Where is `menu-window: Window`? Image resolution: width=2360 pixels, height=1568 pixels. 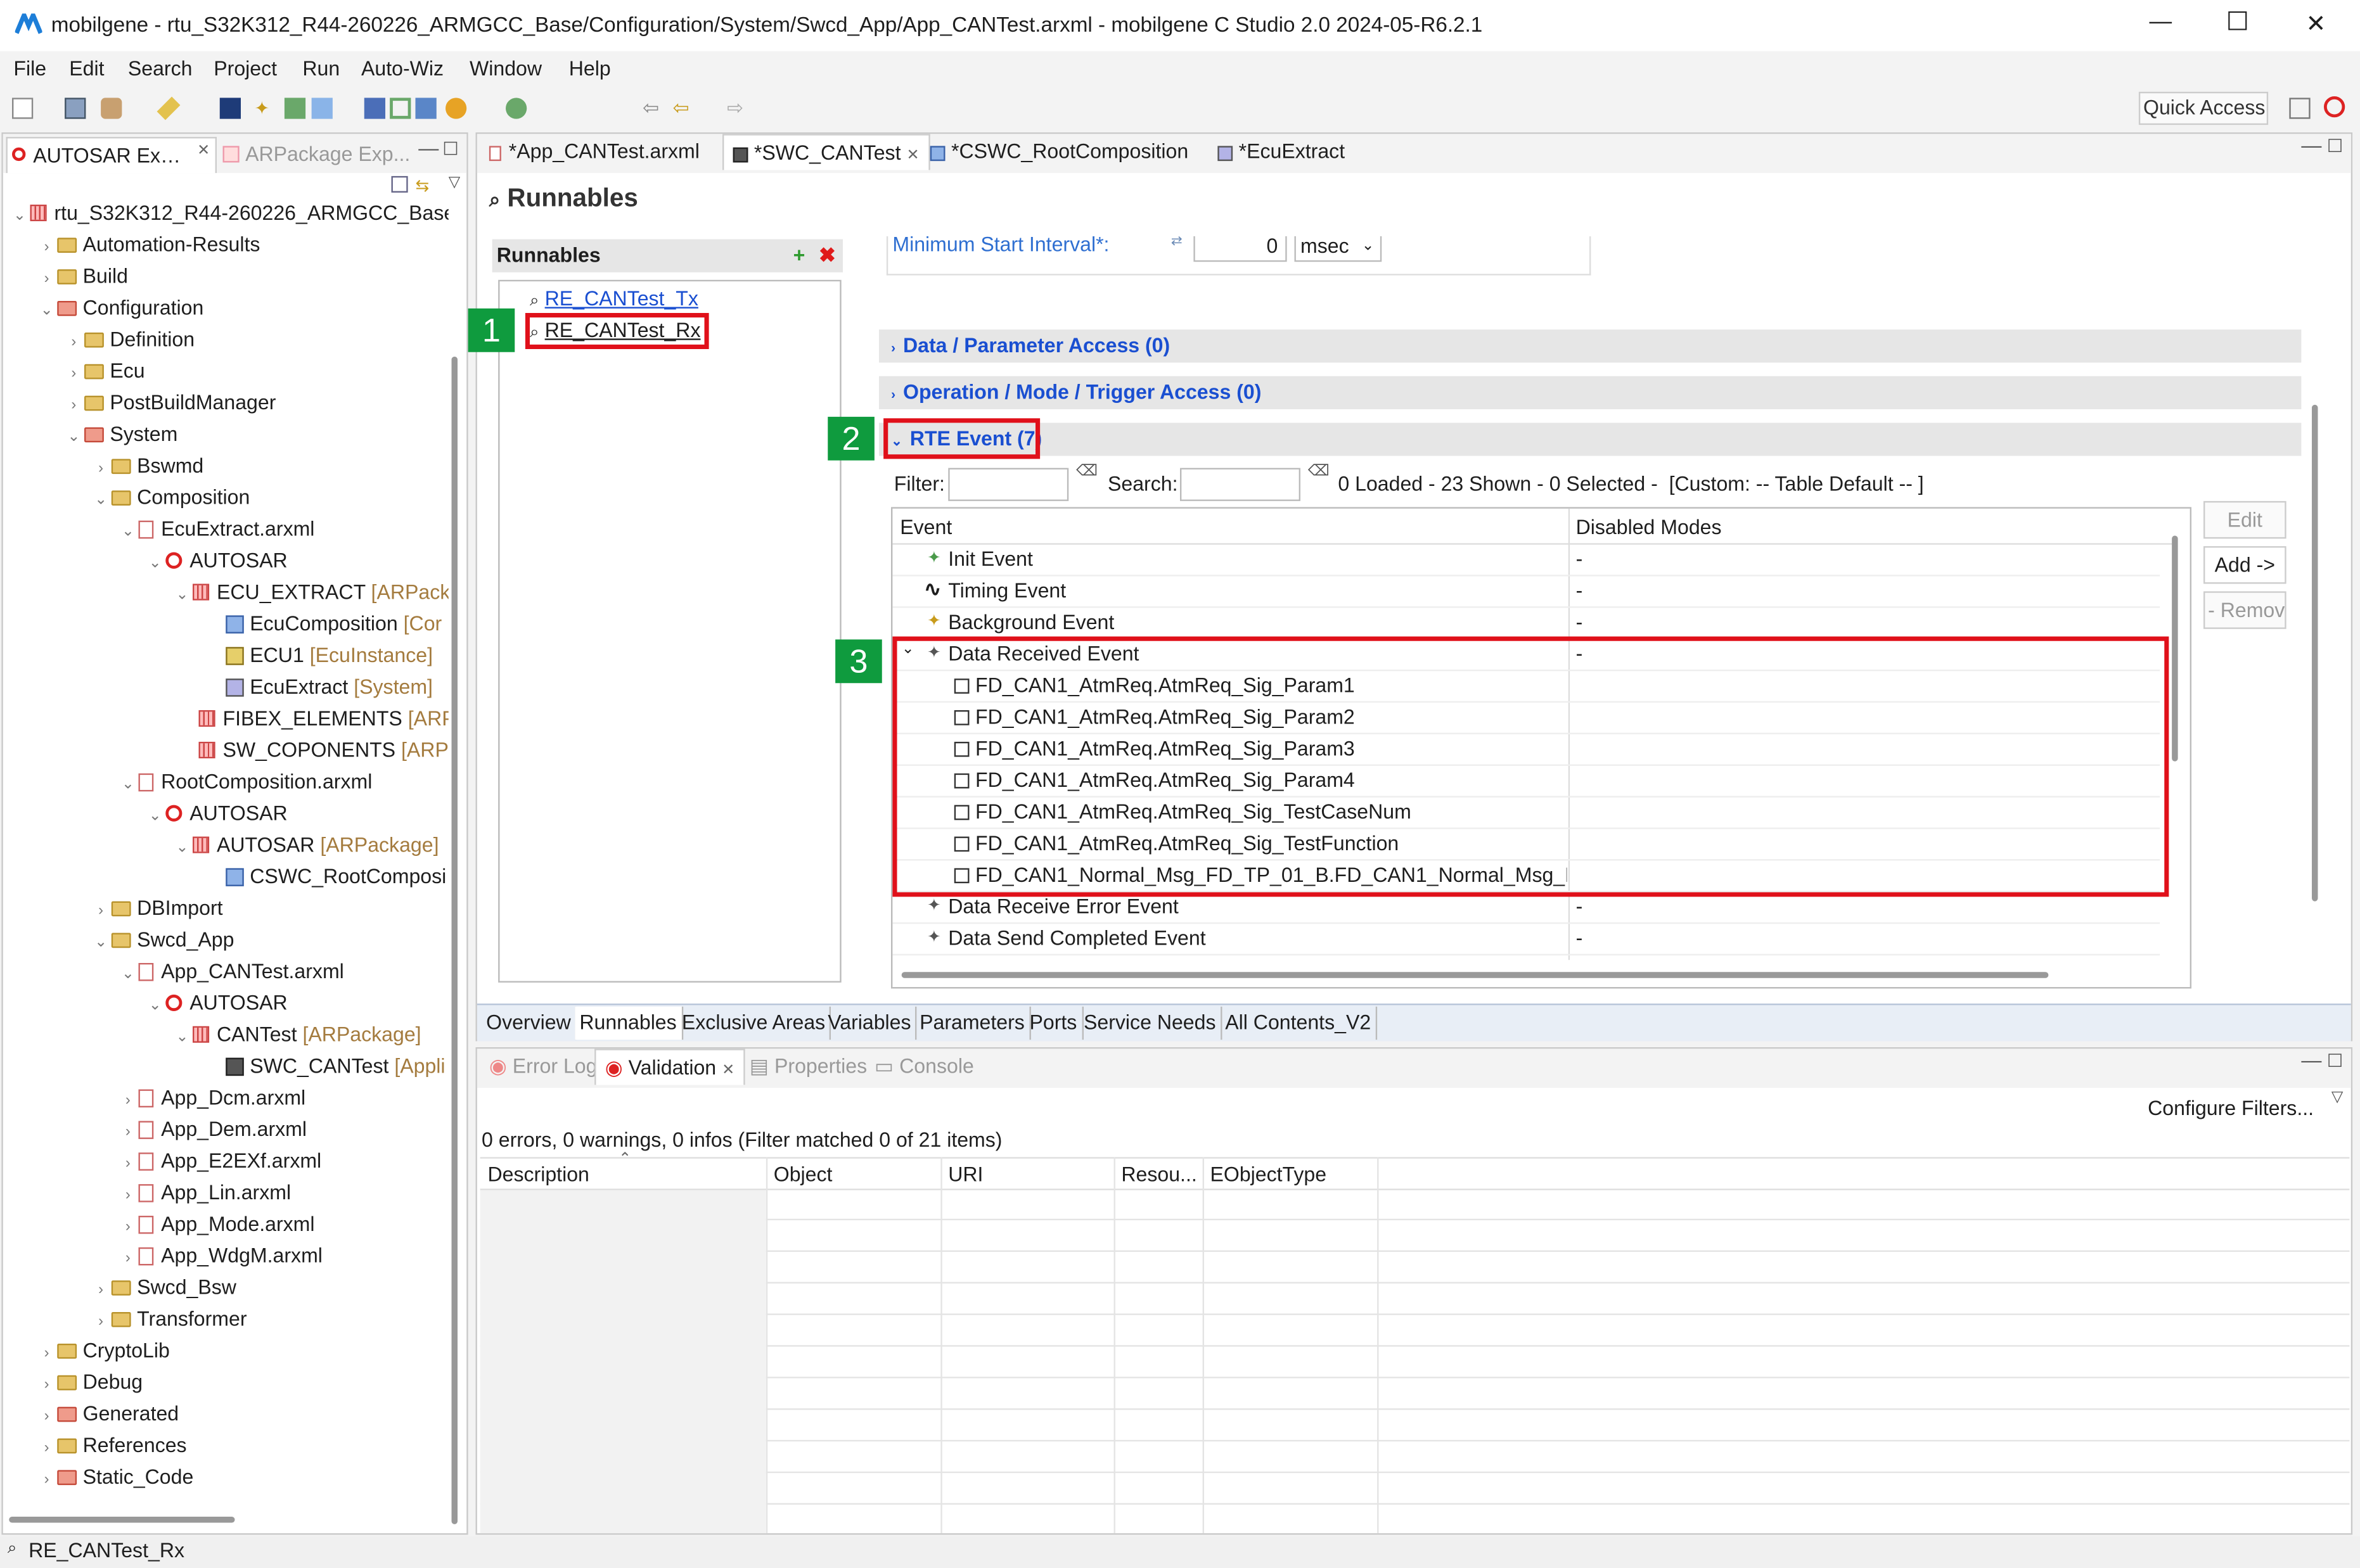
menu-window: Window is located at coordinates (506, 68).